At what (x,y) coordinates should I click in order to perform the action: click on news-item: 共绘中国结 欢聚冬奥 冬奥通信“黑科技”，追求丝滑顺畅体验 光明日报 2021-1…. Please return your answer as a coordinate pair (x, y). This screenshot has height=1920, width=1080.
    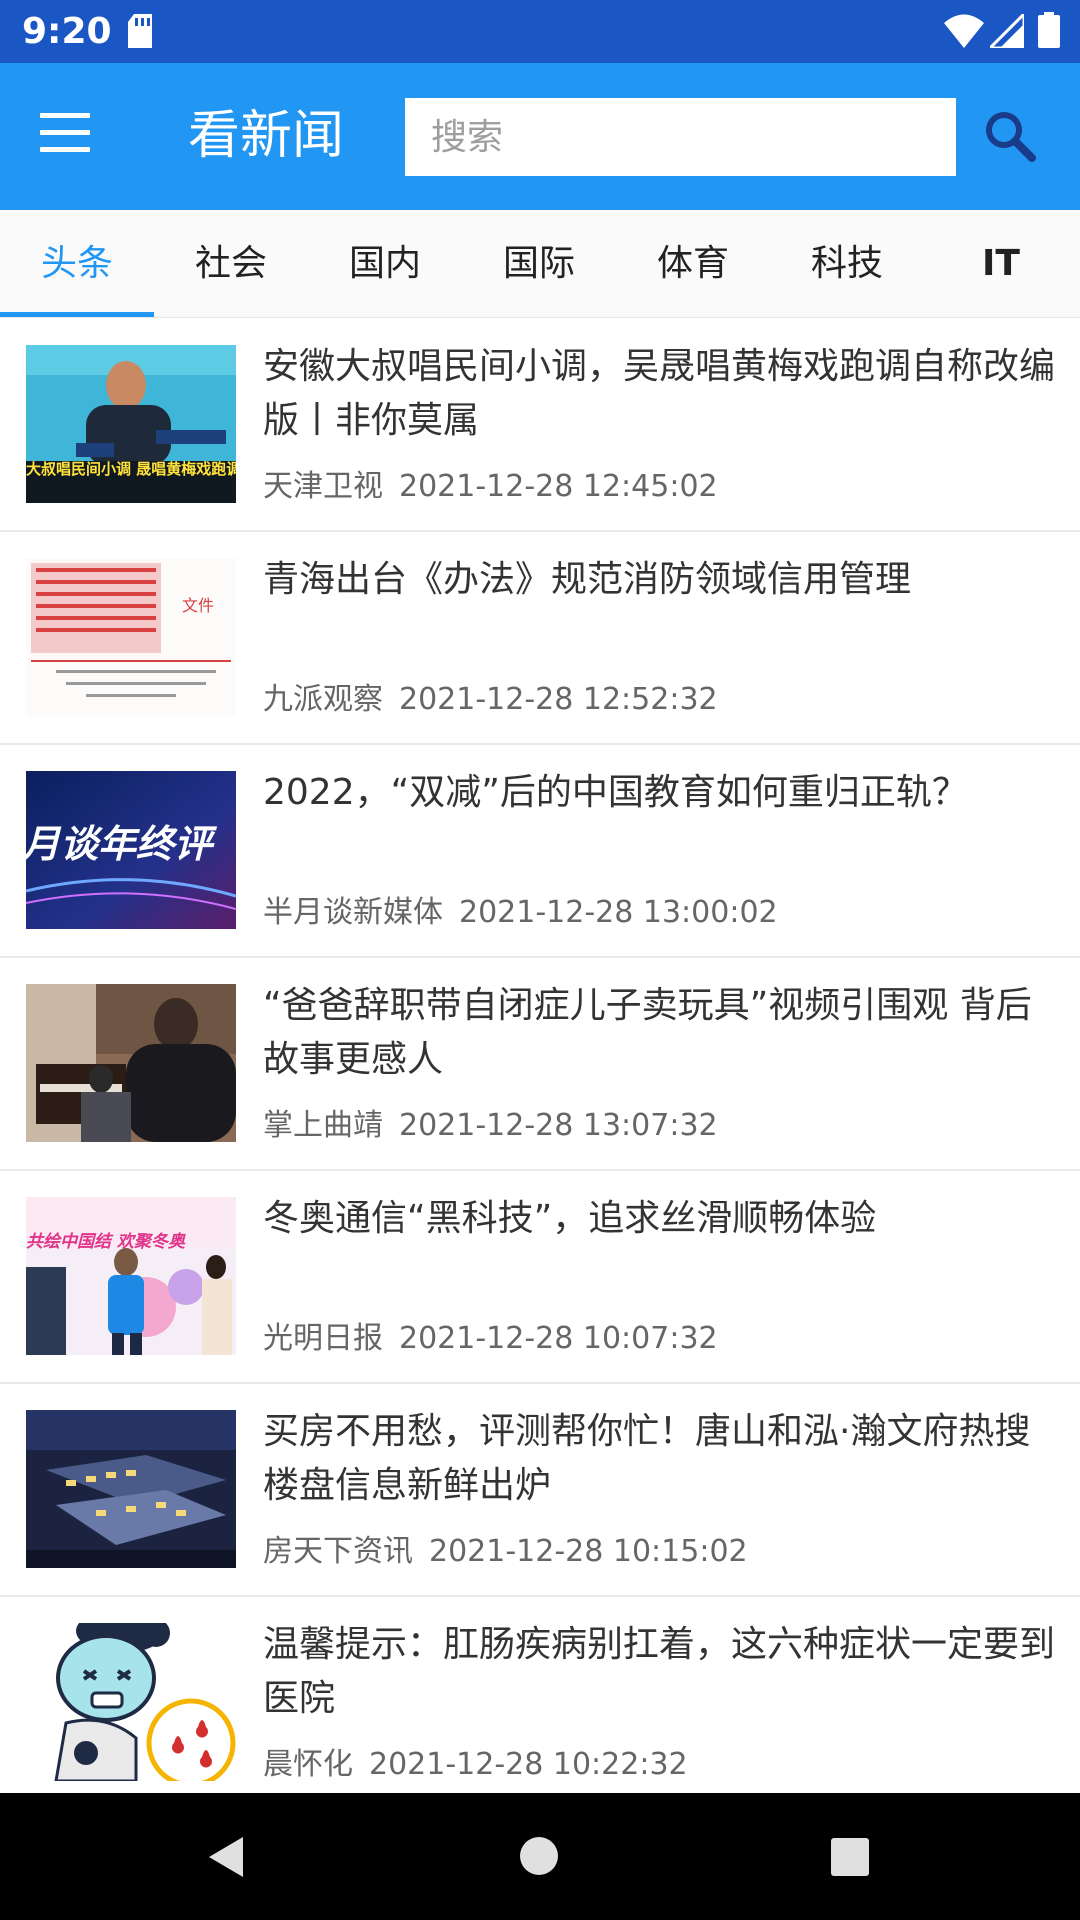
    Looking at the image, I should click on (540, 1277).